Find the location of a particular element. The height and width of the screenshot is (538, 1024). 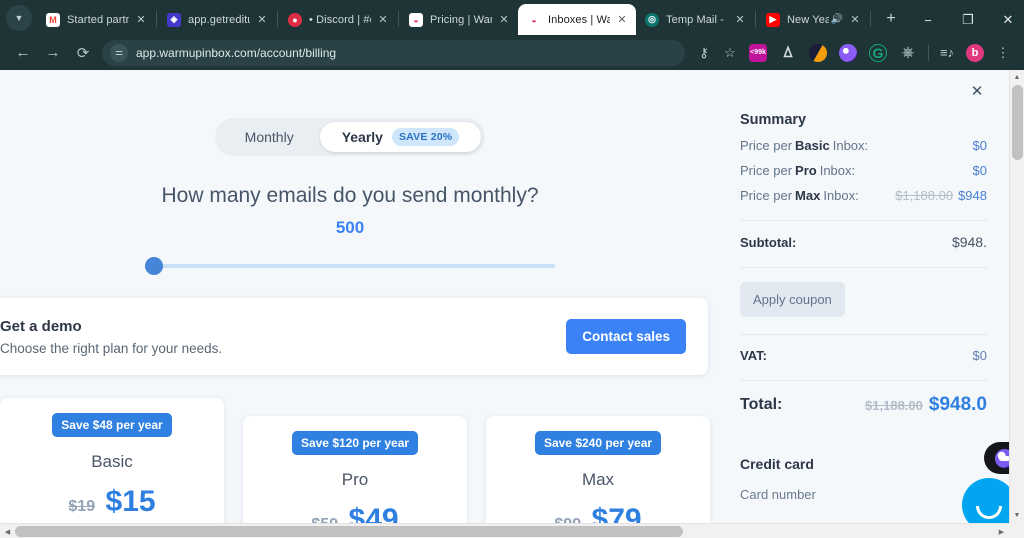

grammarly-extension-icon: G is located at coordinates (878, 52).